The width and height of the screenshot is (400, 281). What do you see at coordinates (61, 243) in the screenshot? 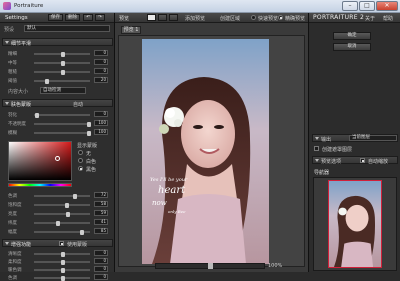
I see `use-mask-checkbox` at bounding box center [61, 243].